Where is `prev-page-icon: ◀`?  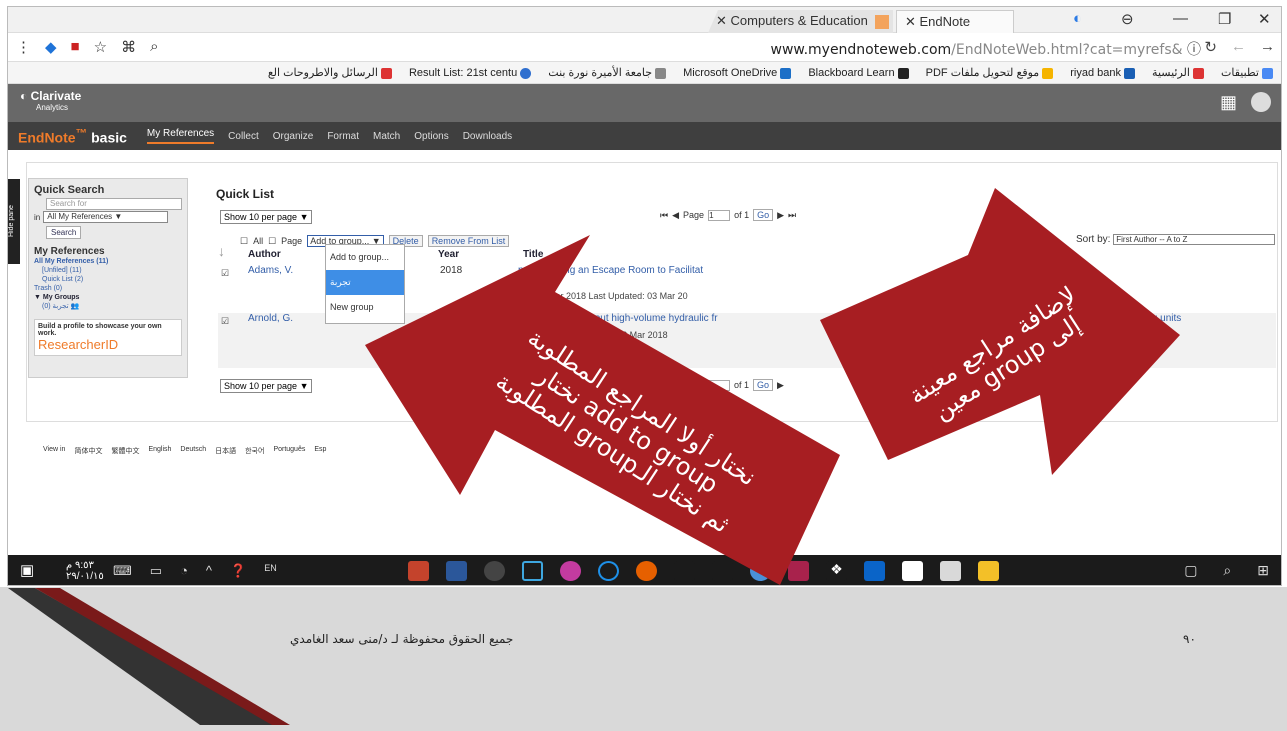
prev-page-icon: ◀ is located at coordinates (675, 215).